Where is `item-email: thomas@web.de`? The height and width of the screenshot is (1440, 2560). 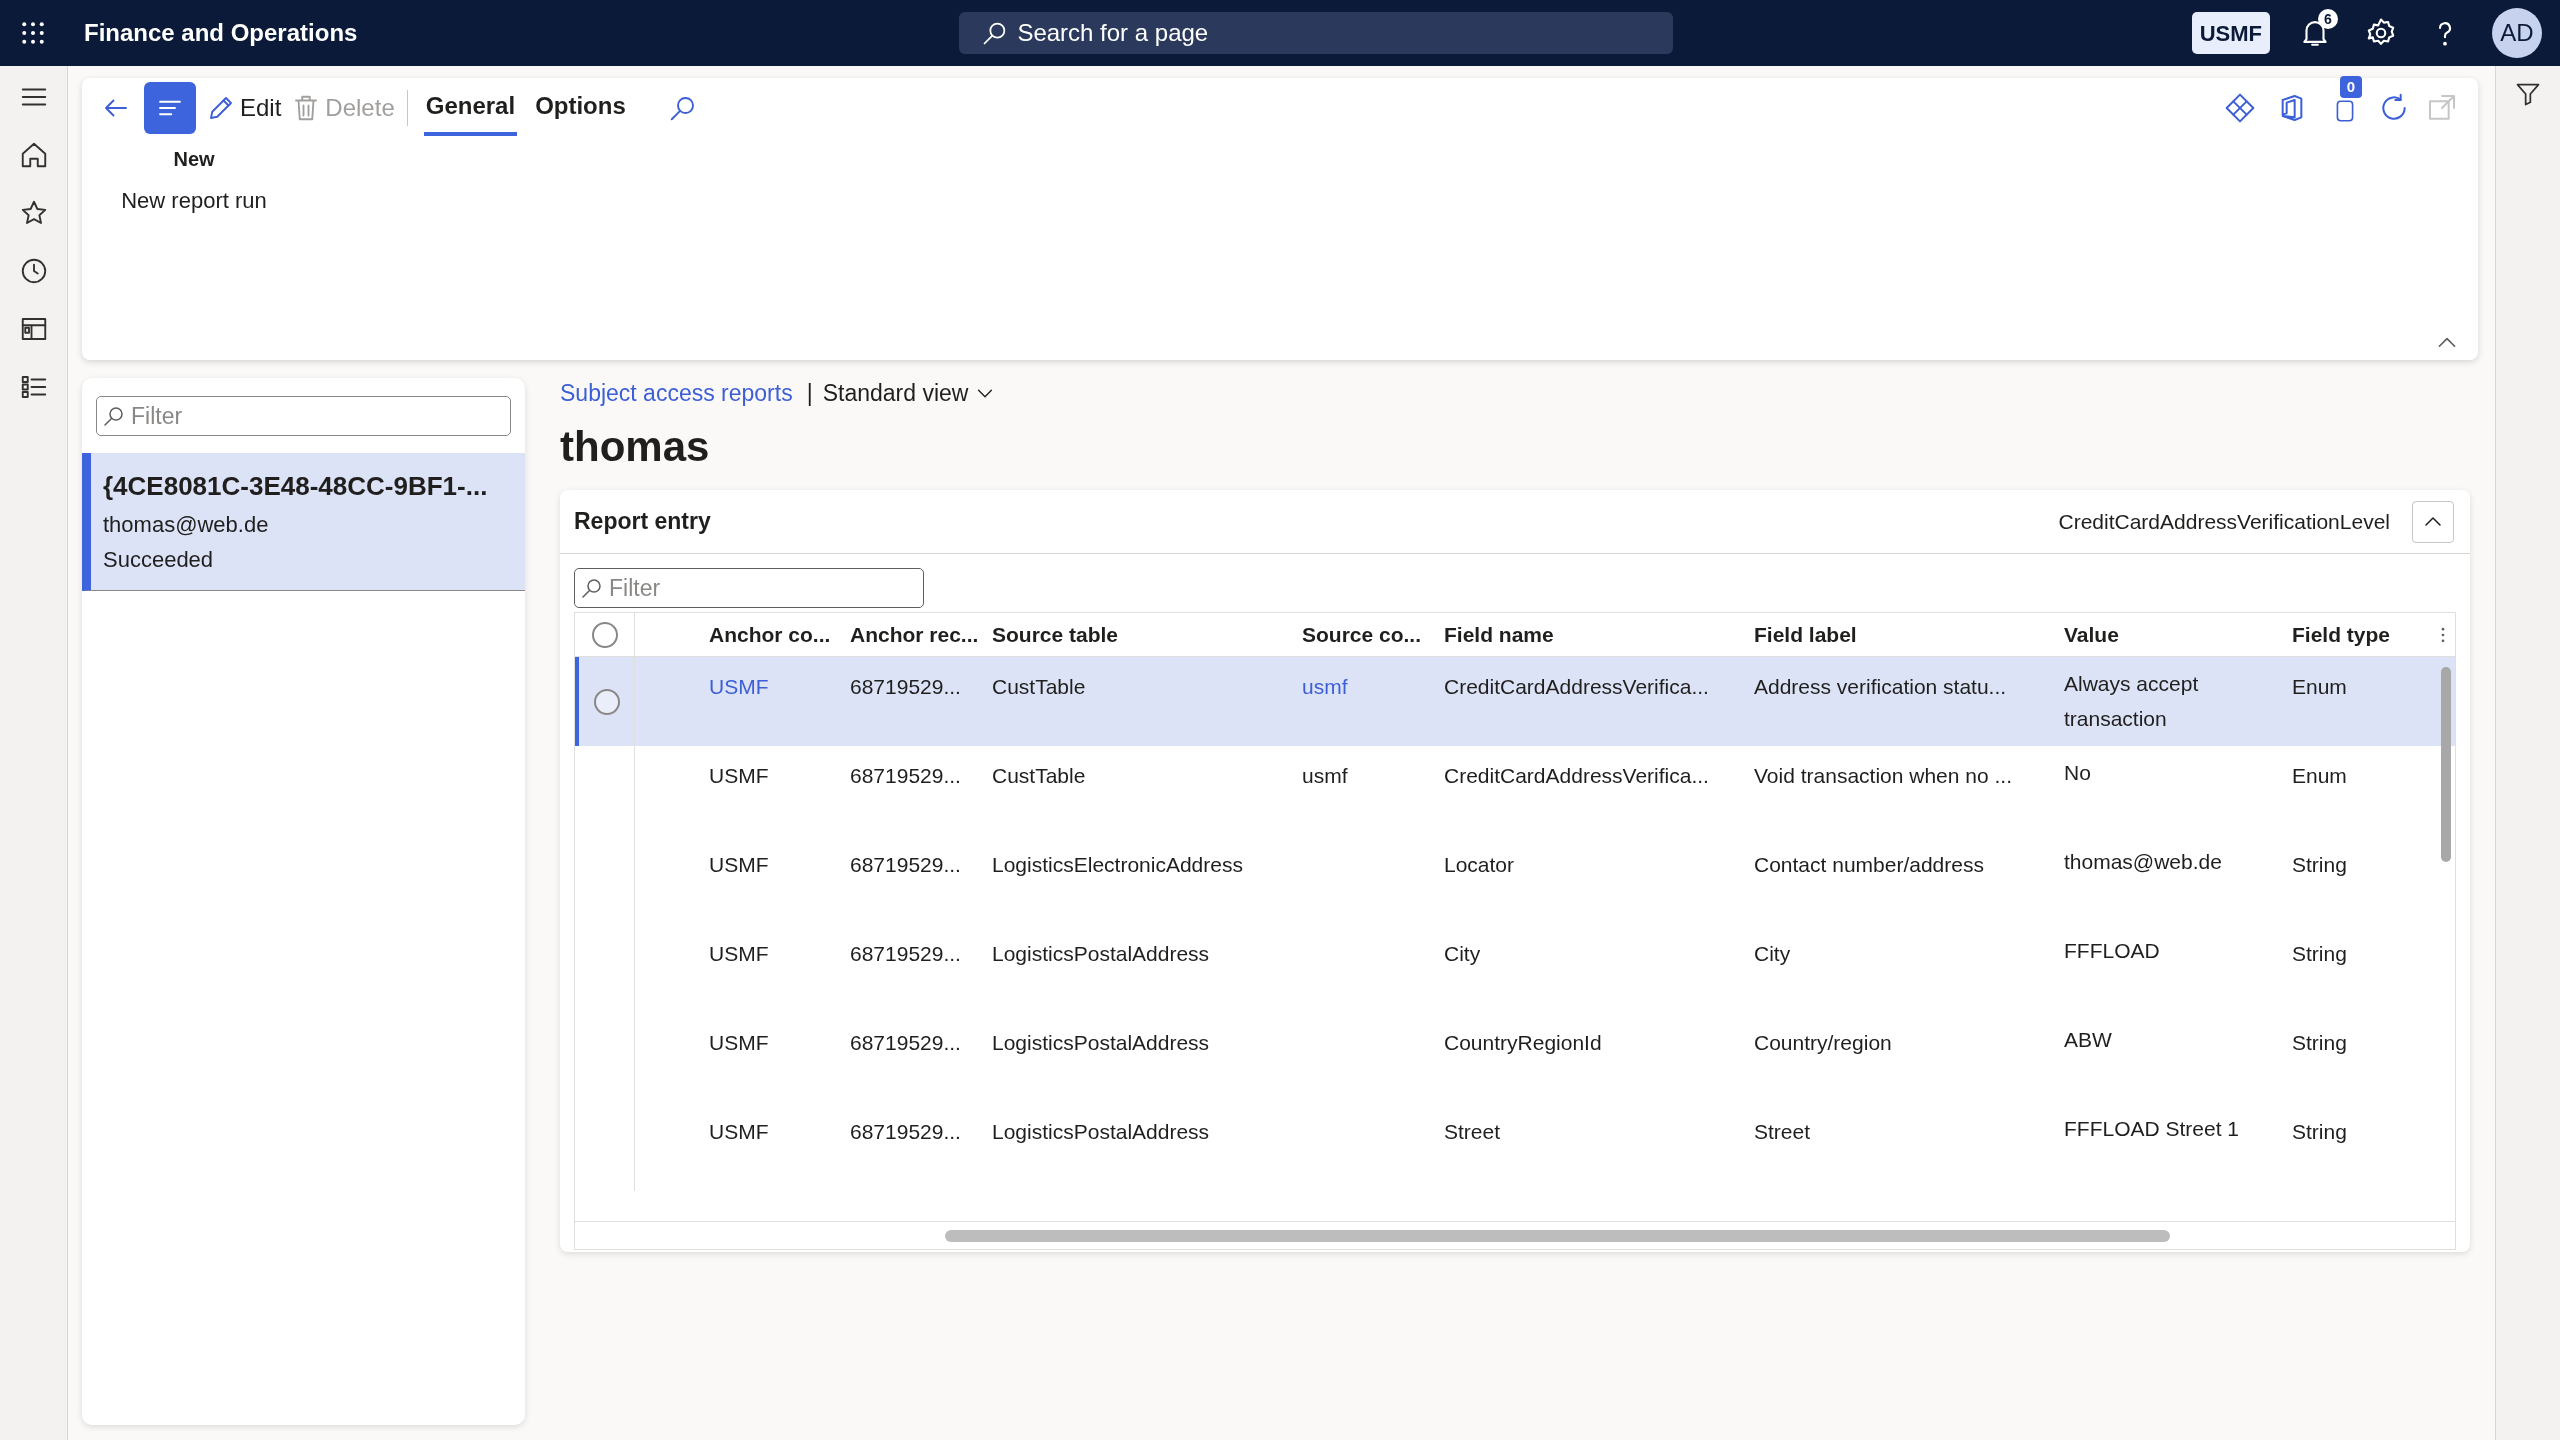 item-email: thomas@web.de is located at coordinates (186, 525).